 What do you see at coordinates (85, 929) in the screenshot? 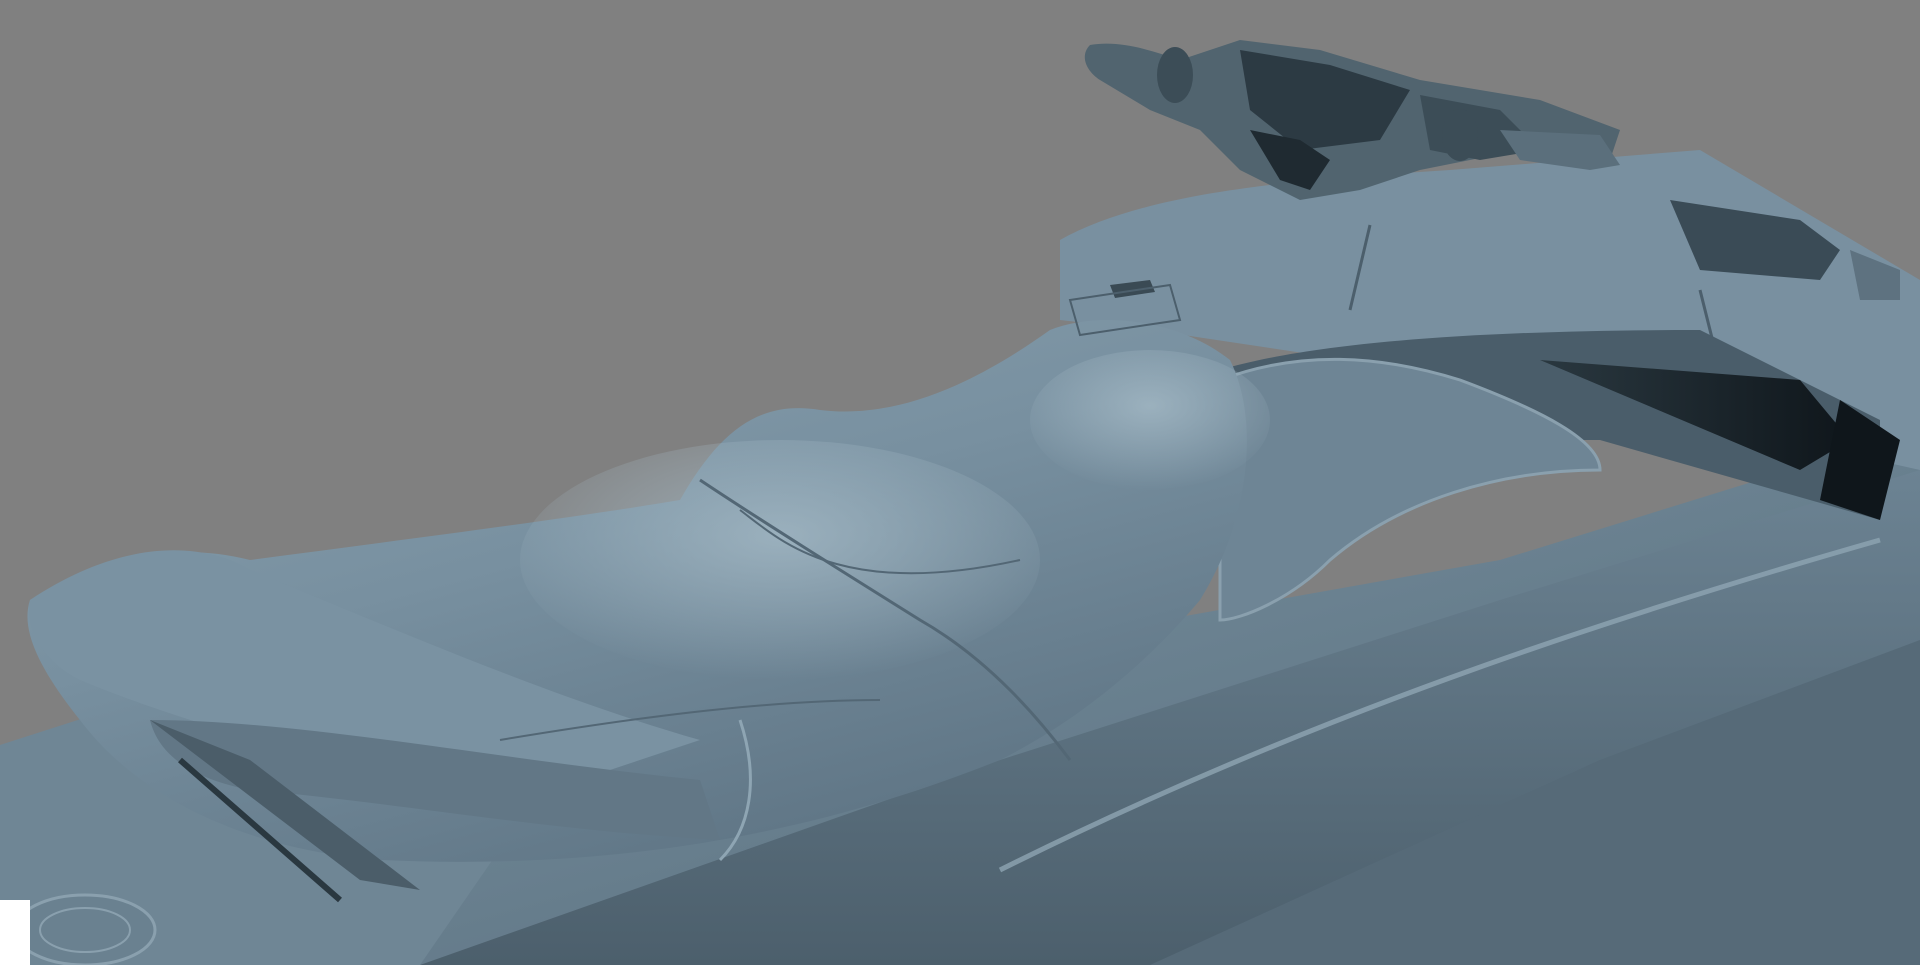
I see `deck-hatch` at bounding box center [85, 929].